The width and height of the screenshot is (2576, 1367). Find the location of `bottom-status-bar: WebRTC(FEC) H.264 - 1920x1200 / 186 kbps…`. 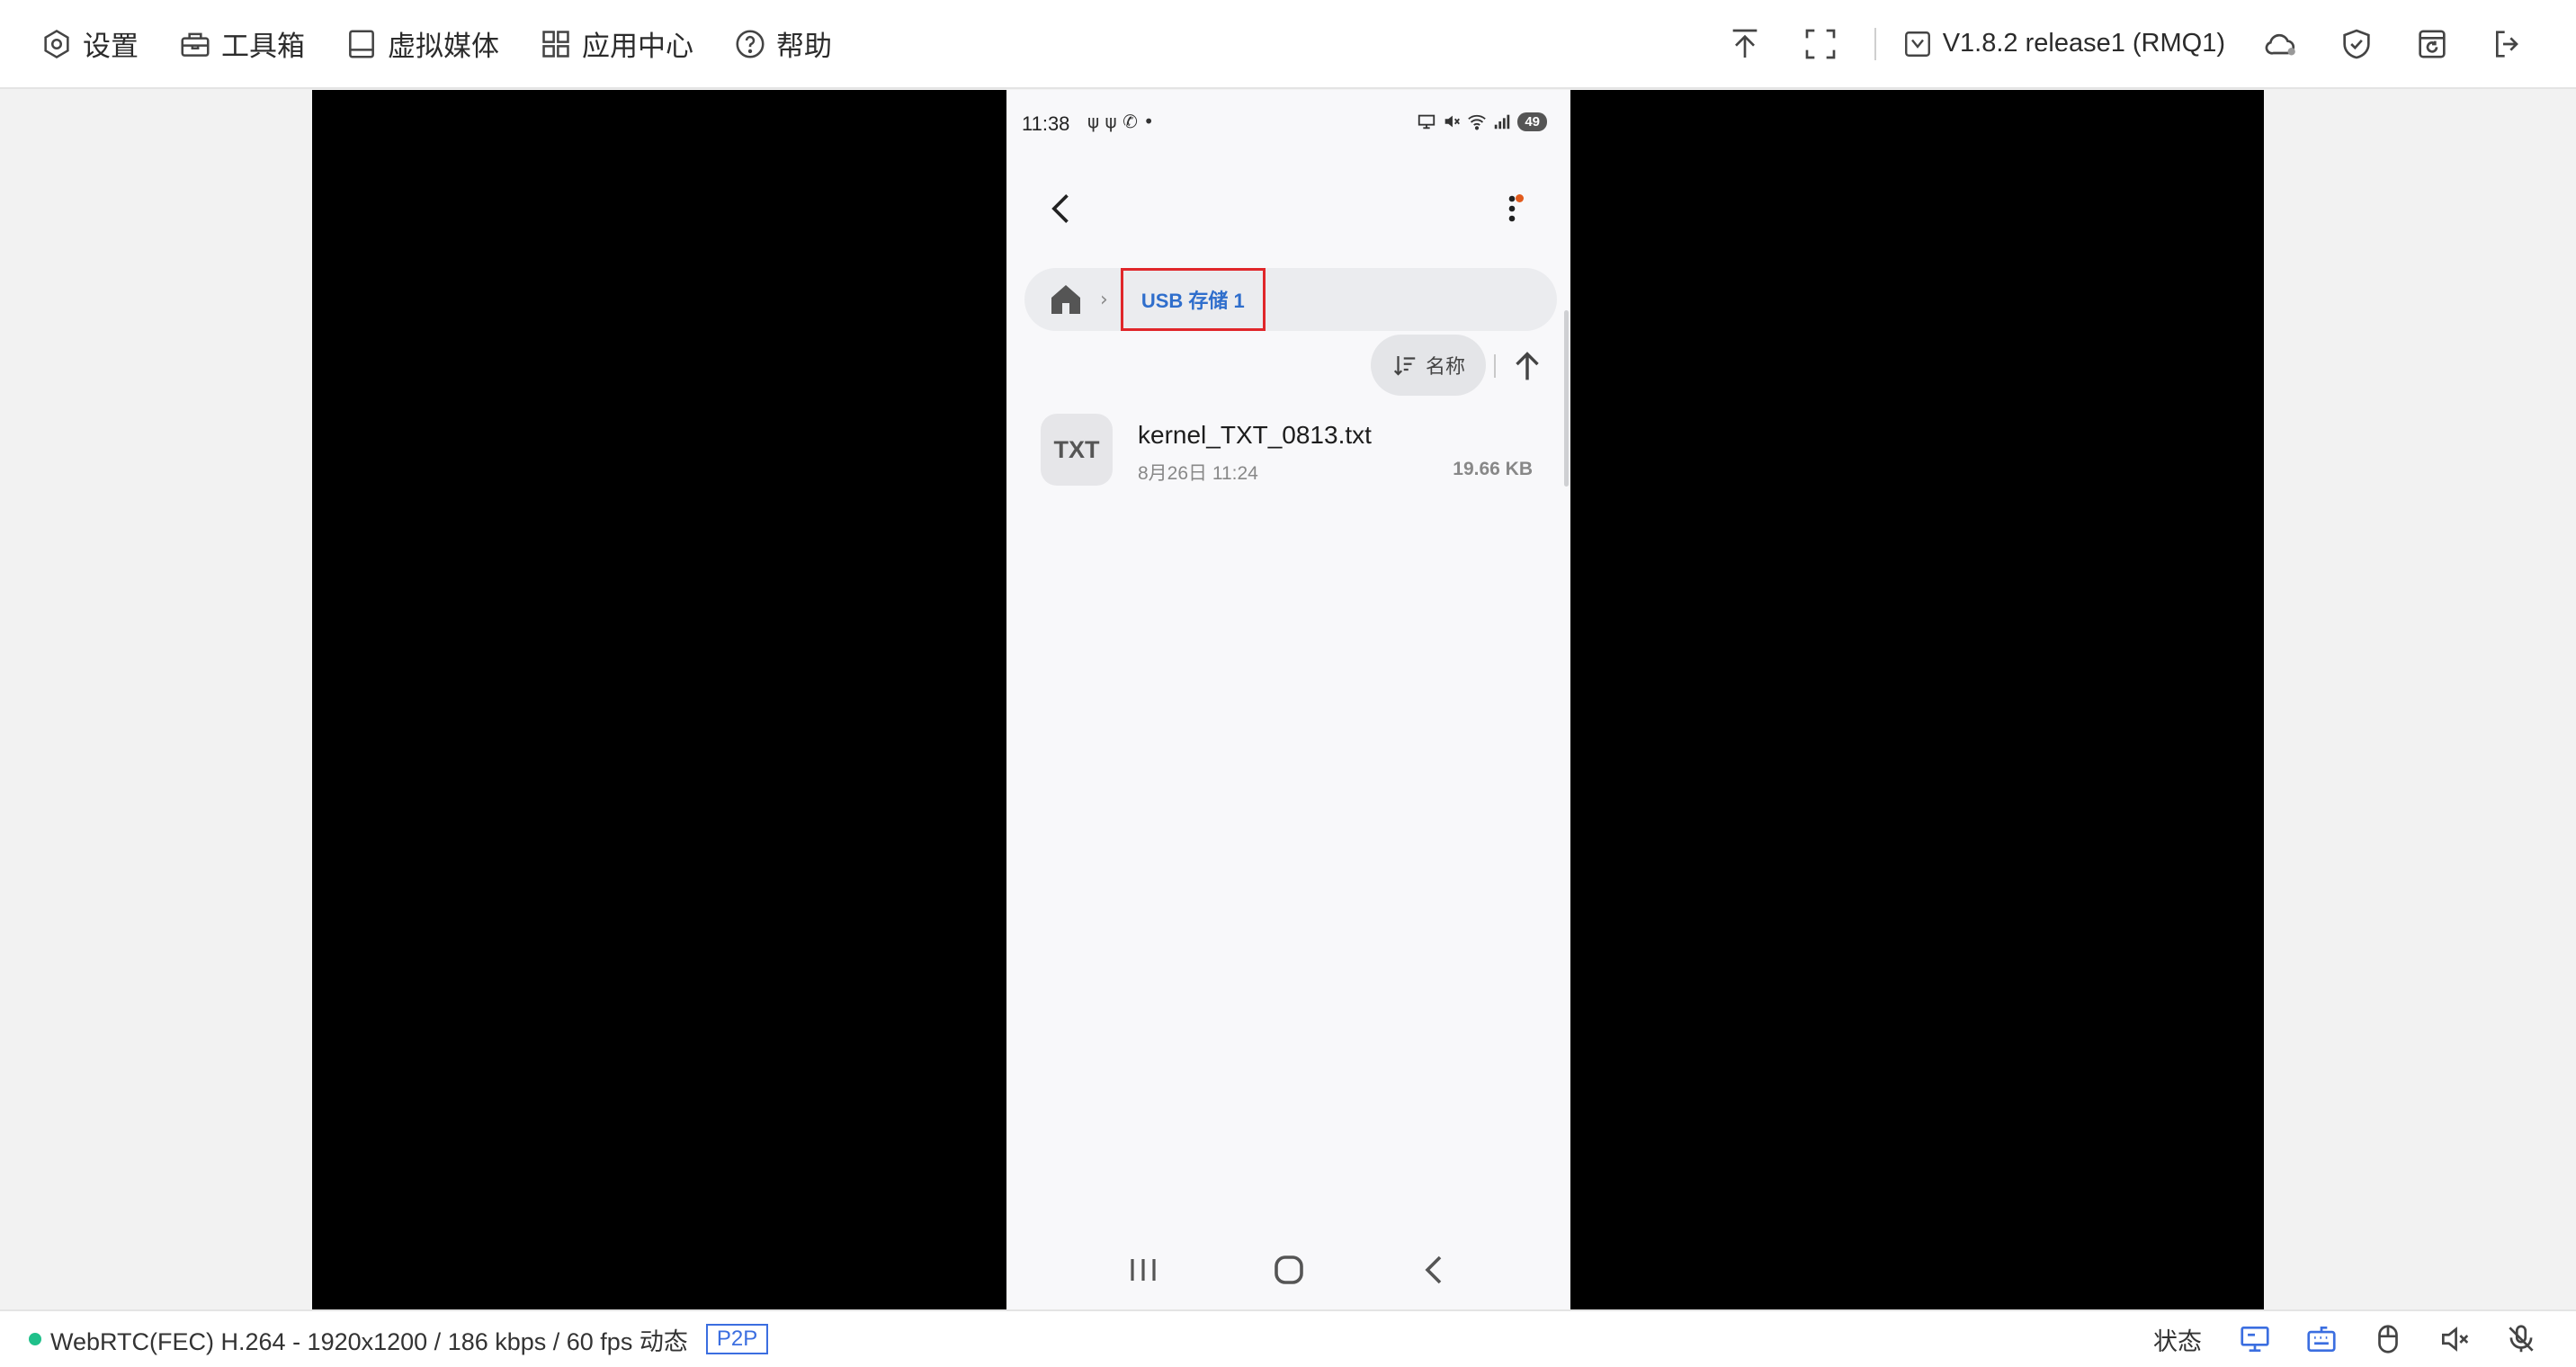

bottom-status-bar: WebRTC(FEC) H.264 - 1920x1200 / 186 kbps… is located at coordinates (1288, 1338).